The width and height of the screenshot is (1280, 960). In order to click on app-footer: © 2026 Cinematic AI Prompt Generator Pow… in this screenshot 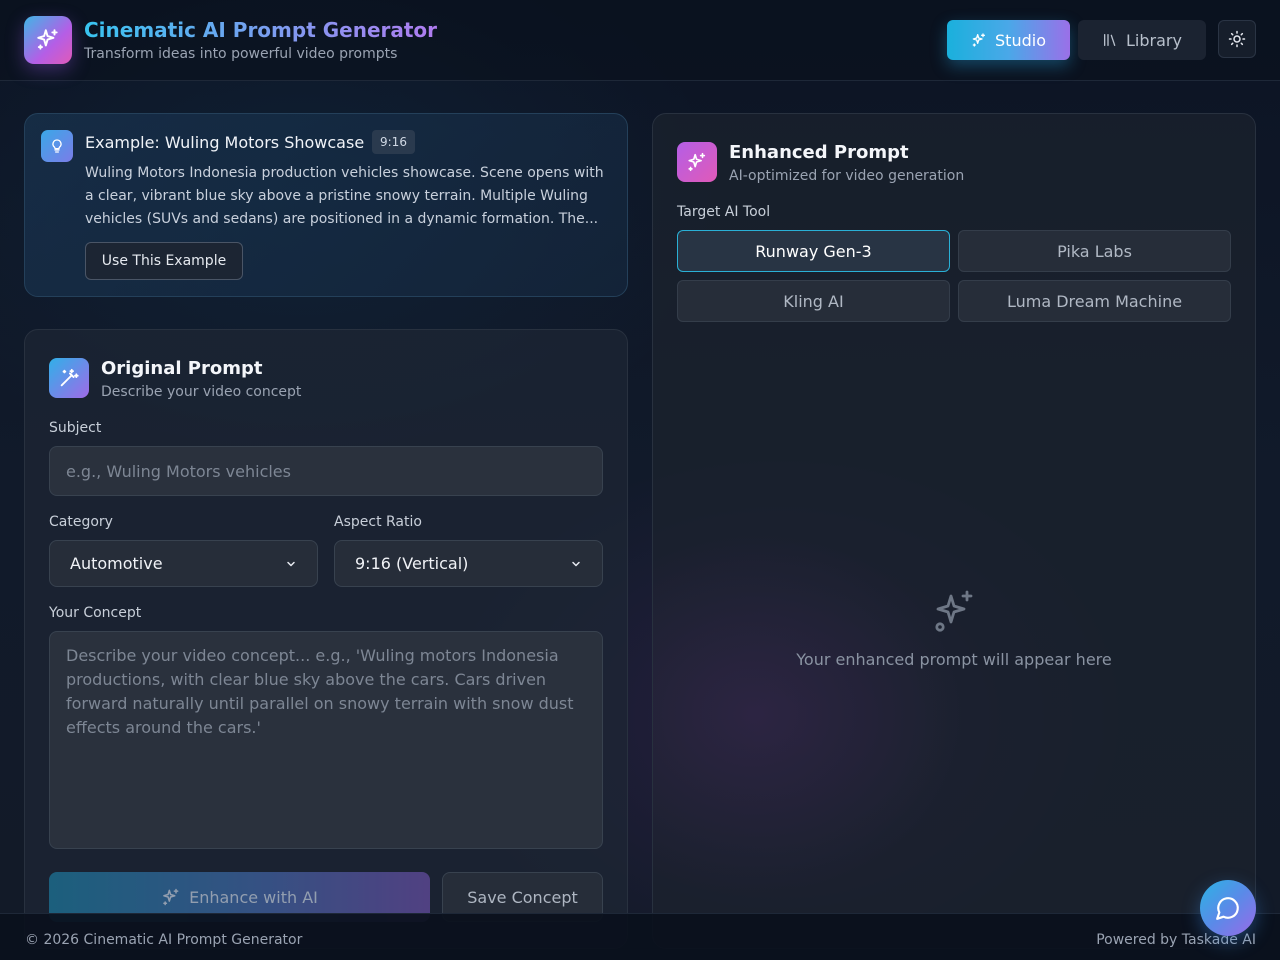, I will do `click(640, 936)`.